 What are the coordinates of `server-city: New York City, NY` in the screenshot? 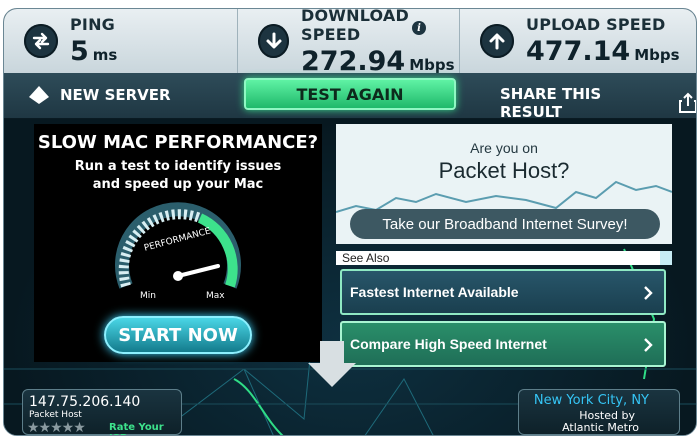 It's located at (591, 400).